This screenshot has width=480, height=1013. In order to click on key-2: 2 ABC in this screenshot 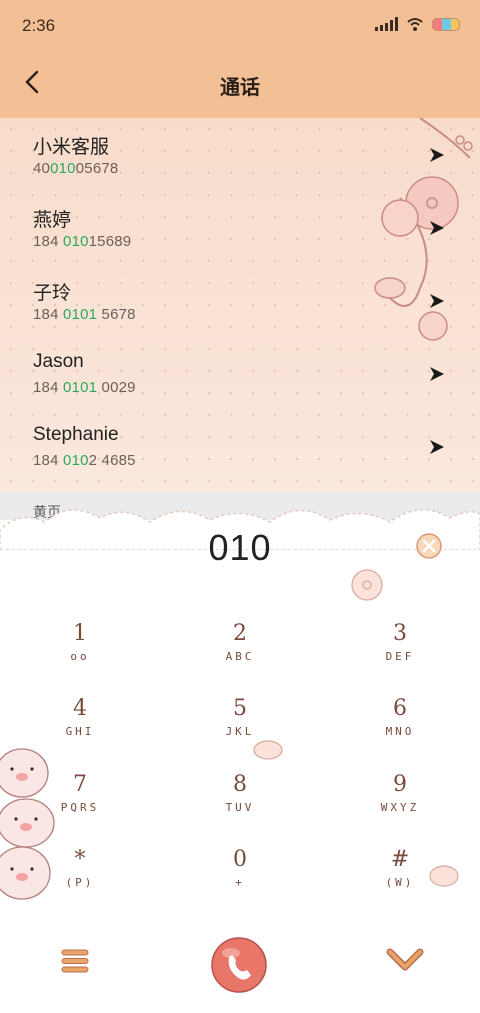, I will do `click(240, 658)`.